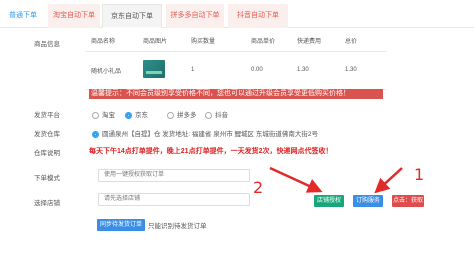 Image resolution: width=474 pixels, height=267 pixels. What do you see at coordinates (336, 180) in the screenshot?
I see `annotation-arrows` at bounding box center [336, 180].